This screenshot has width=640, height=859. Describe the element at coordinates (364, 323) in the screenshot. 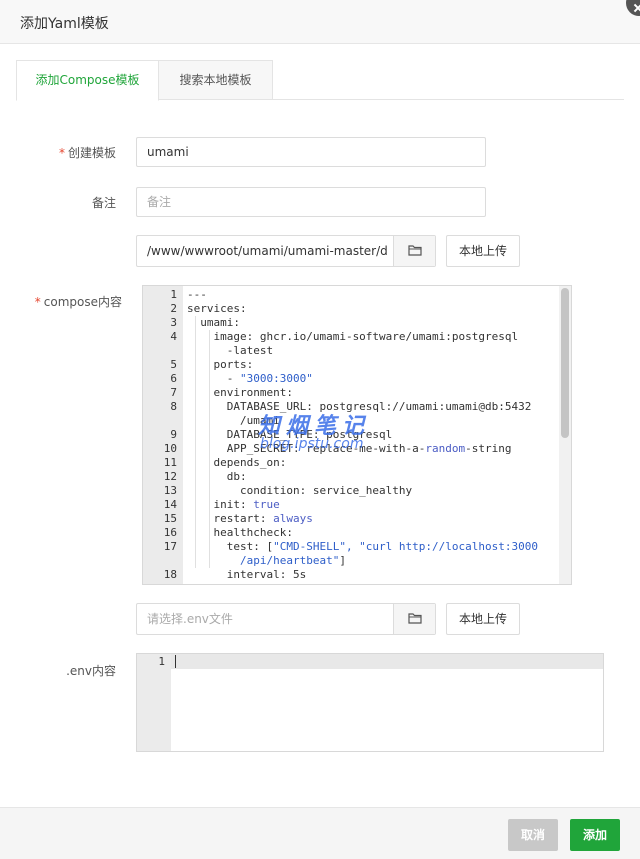

I see `code-line: 3 umami:` at that location.